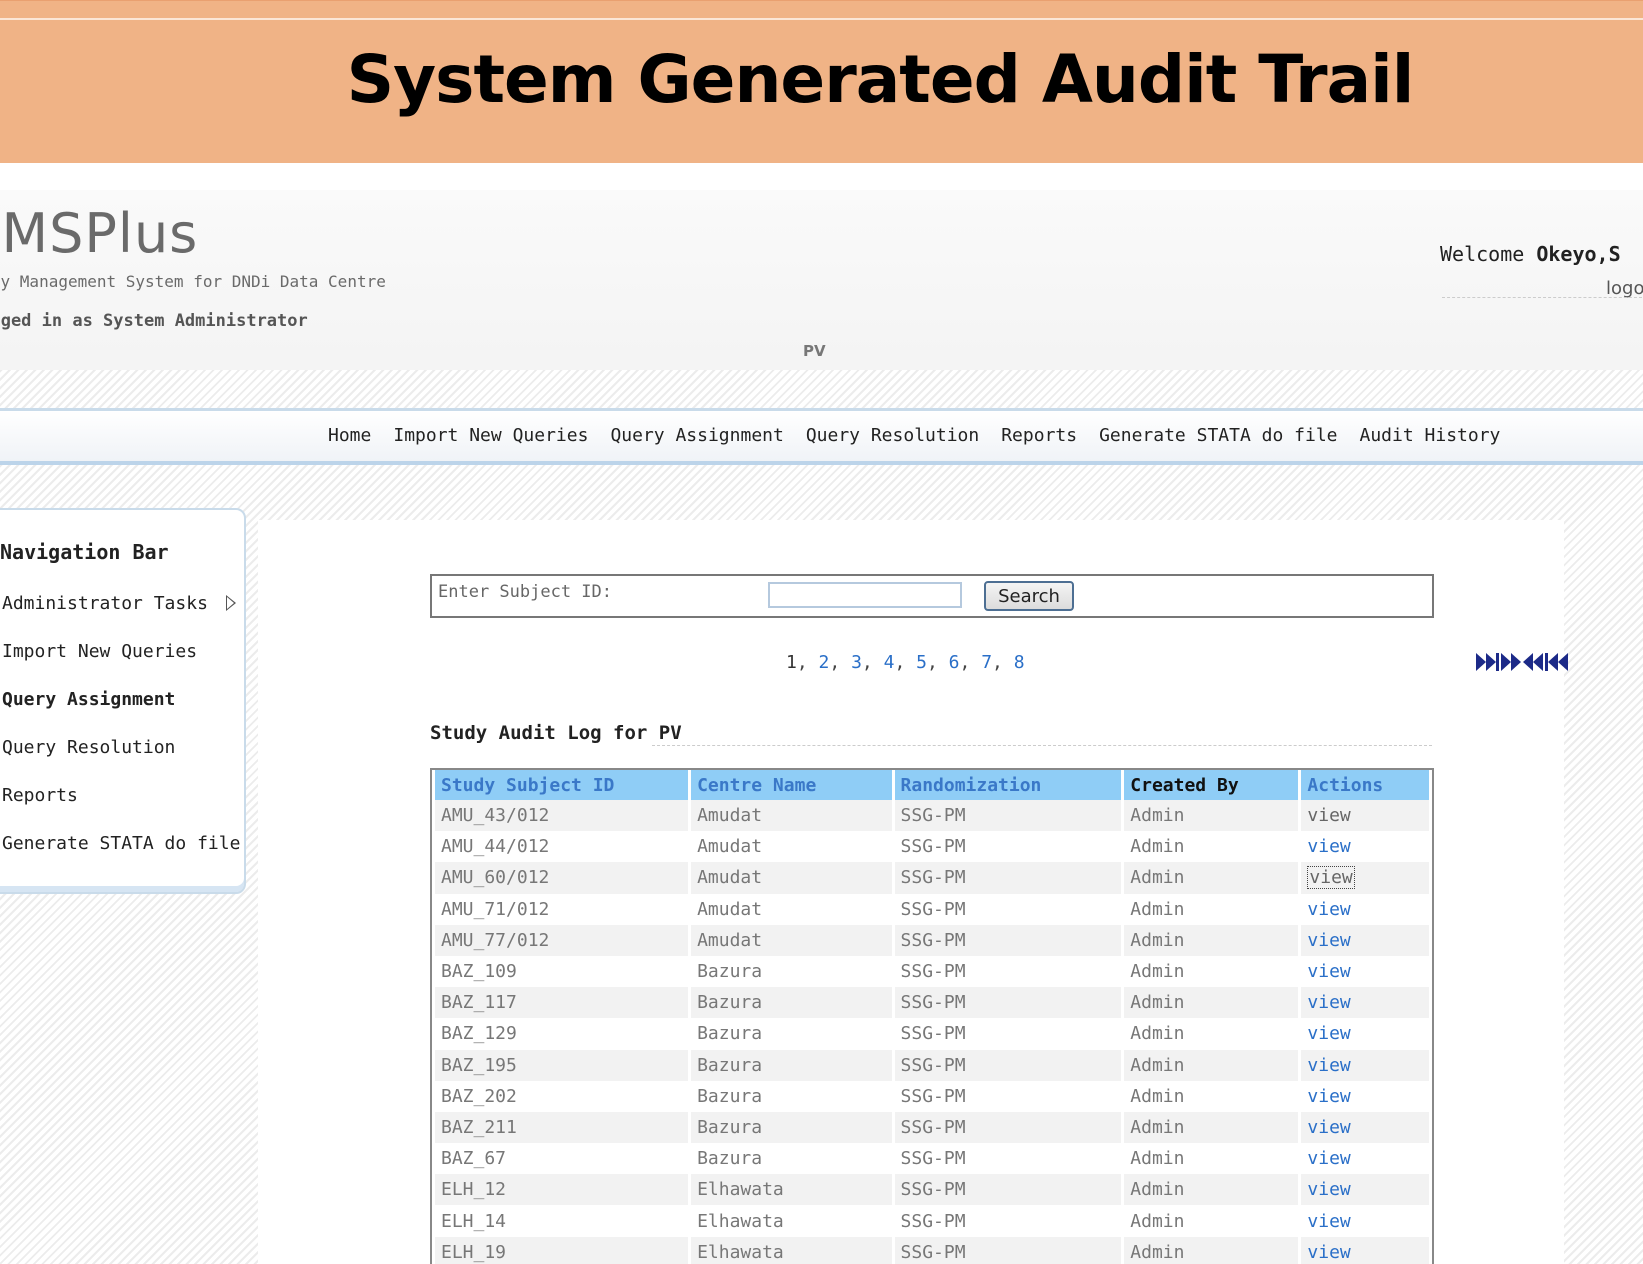 Image resolution: width=1643 pixels, height=1264 pixels. Describe the element at coordinates (117, 808) in the screenshot. I see `sidebar-item-reports: Reports` at that location.